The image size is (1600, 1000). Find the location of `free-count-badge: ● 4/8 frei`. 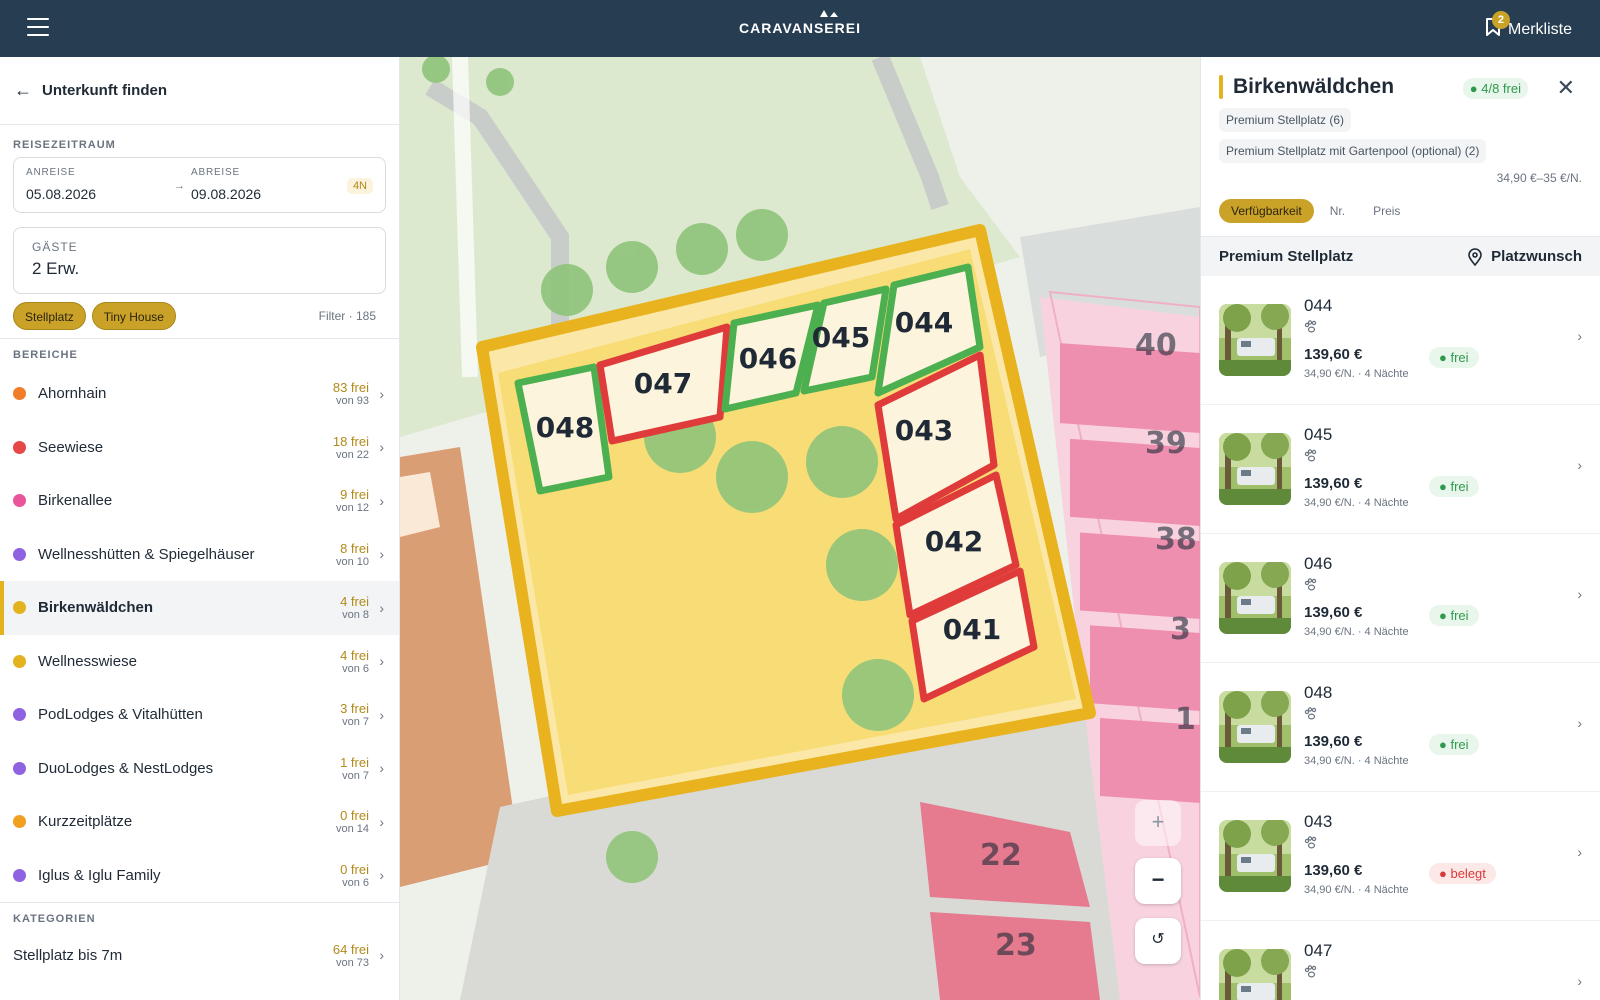

free-count-badge: ● 4/8 frei is located at coordinates (1495, 88).